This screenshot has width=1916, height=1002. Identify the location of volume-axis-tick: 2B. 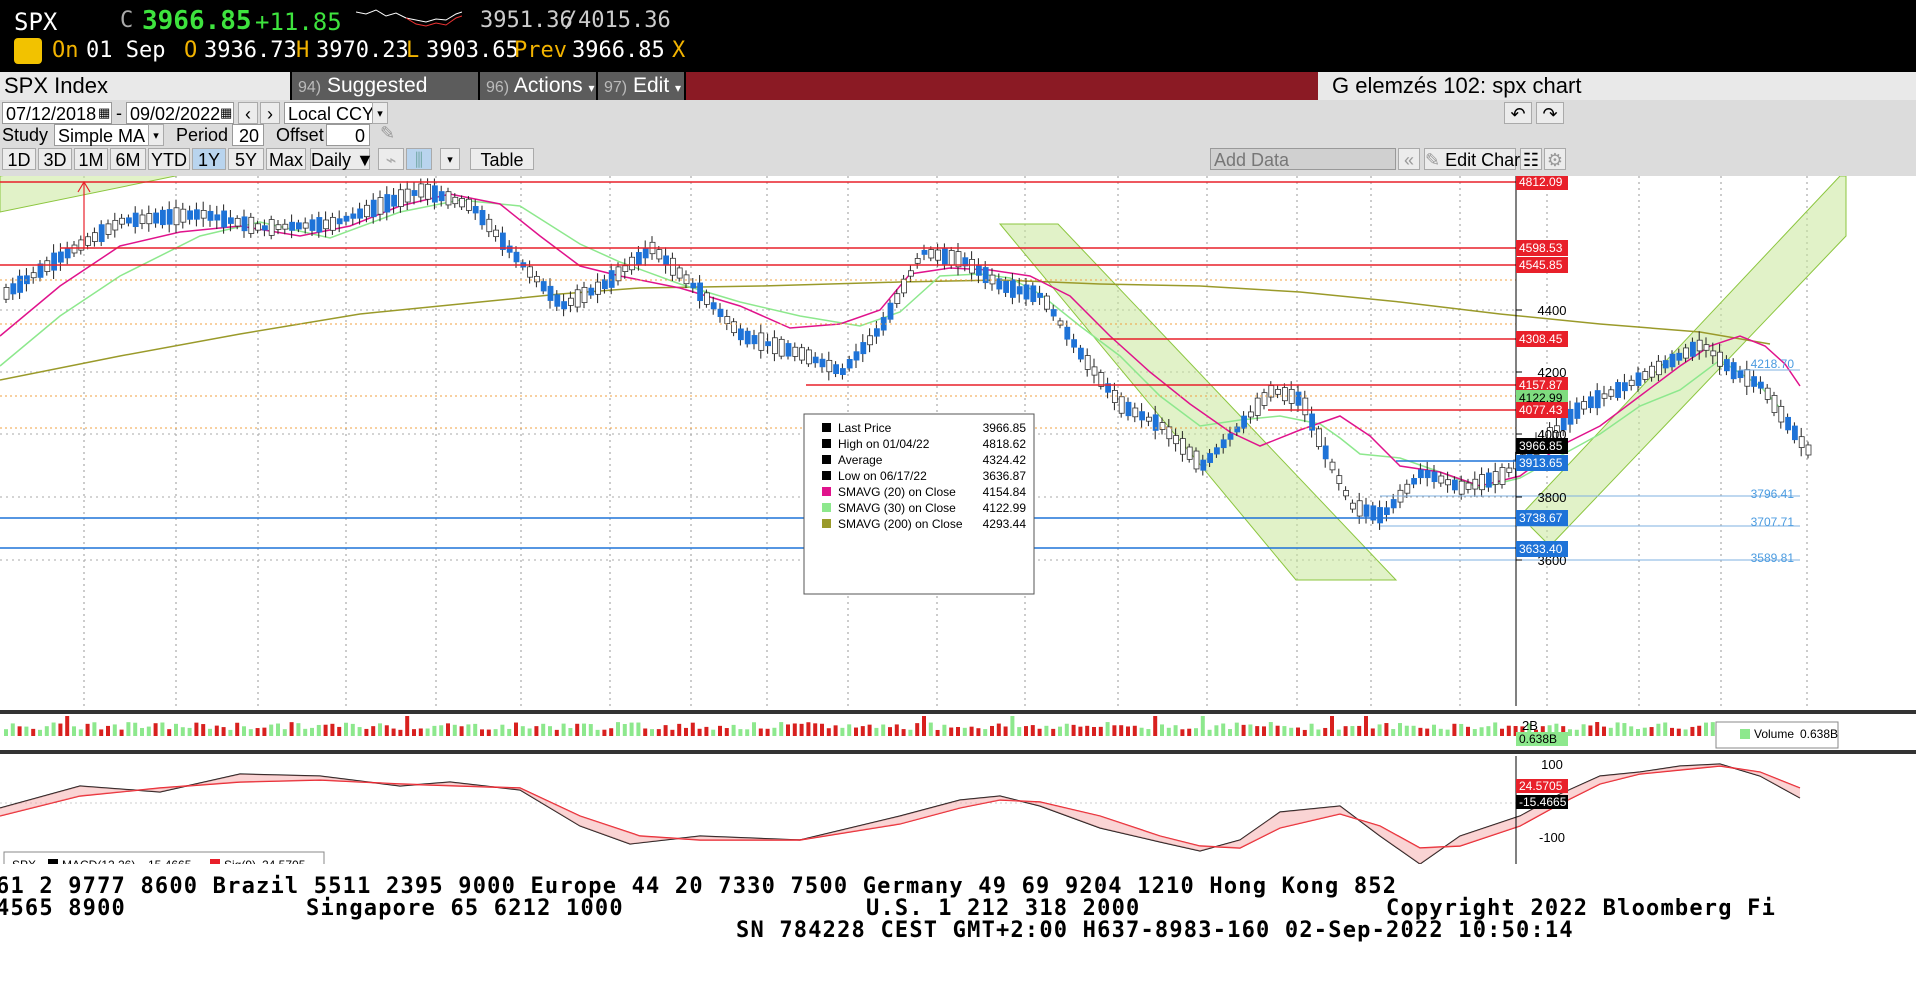
(1530, 725).